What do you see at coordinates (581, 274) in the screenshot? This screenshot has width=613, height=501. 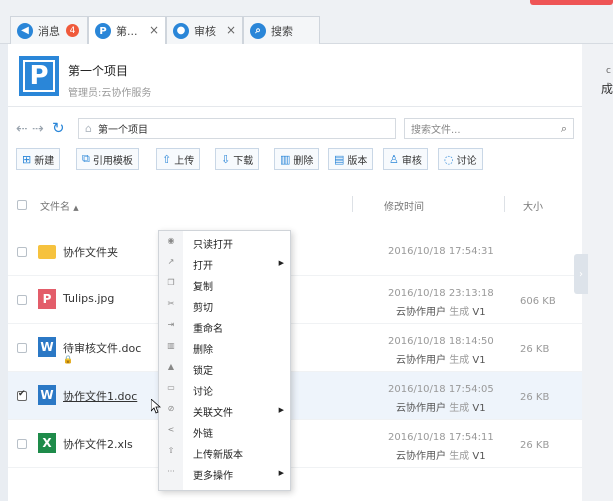 I see `collapse-panel-button: ›` at bounding box center [581, 274].